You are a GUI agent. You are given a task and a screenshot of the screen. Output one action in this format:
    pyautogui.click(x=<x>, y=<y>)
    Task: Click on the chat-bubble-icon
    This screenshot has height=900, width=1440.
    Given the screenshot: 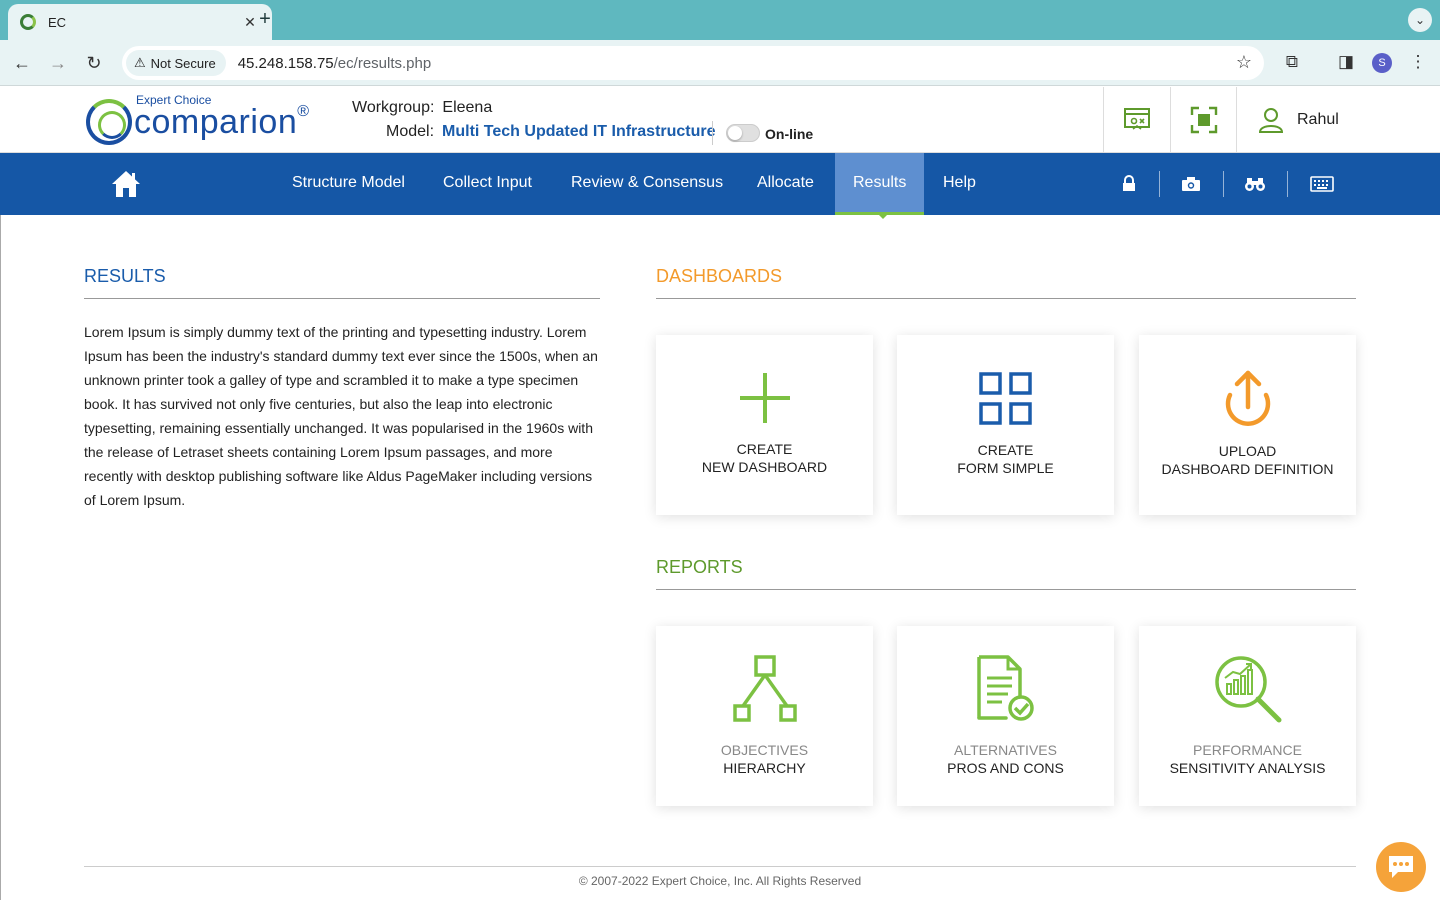 What is the action you would take?
    pyautogui.click(x=1401, y=867)
    